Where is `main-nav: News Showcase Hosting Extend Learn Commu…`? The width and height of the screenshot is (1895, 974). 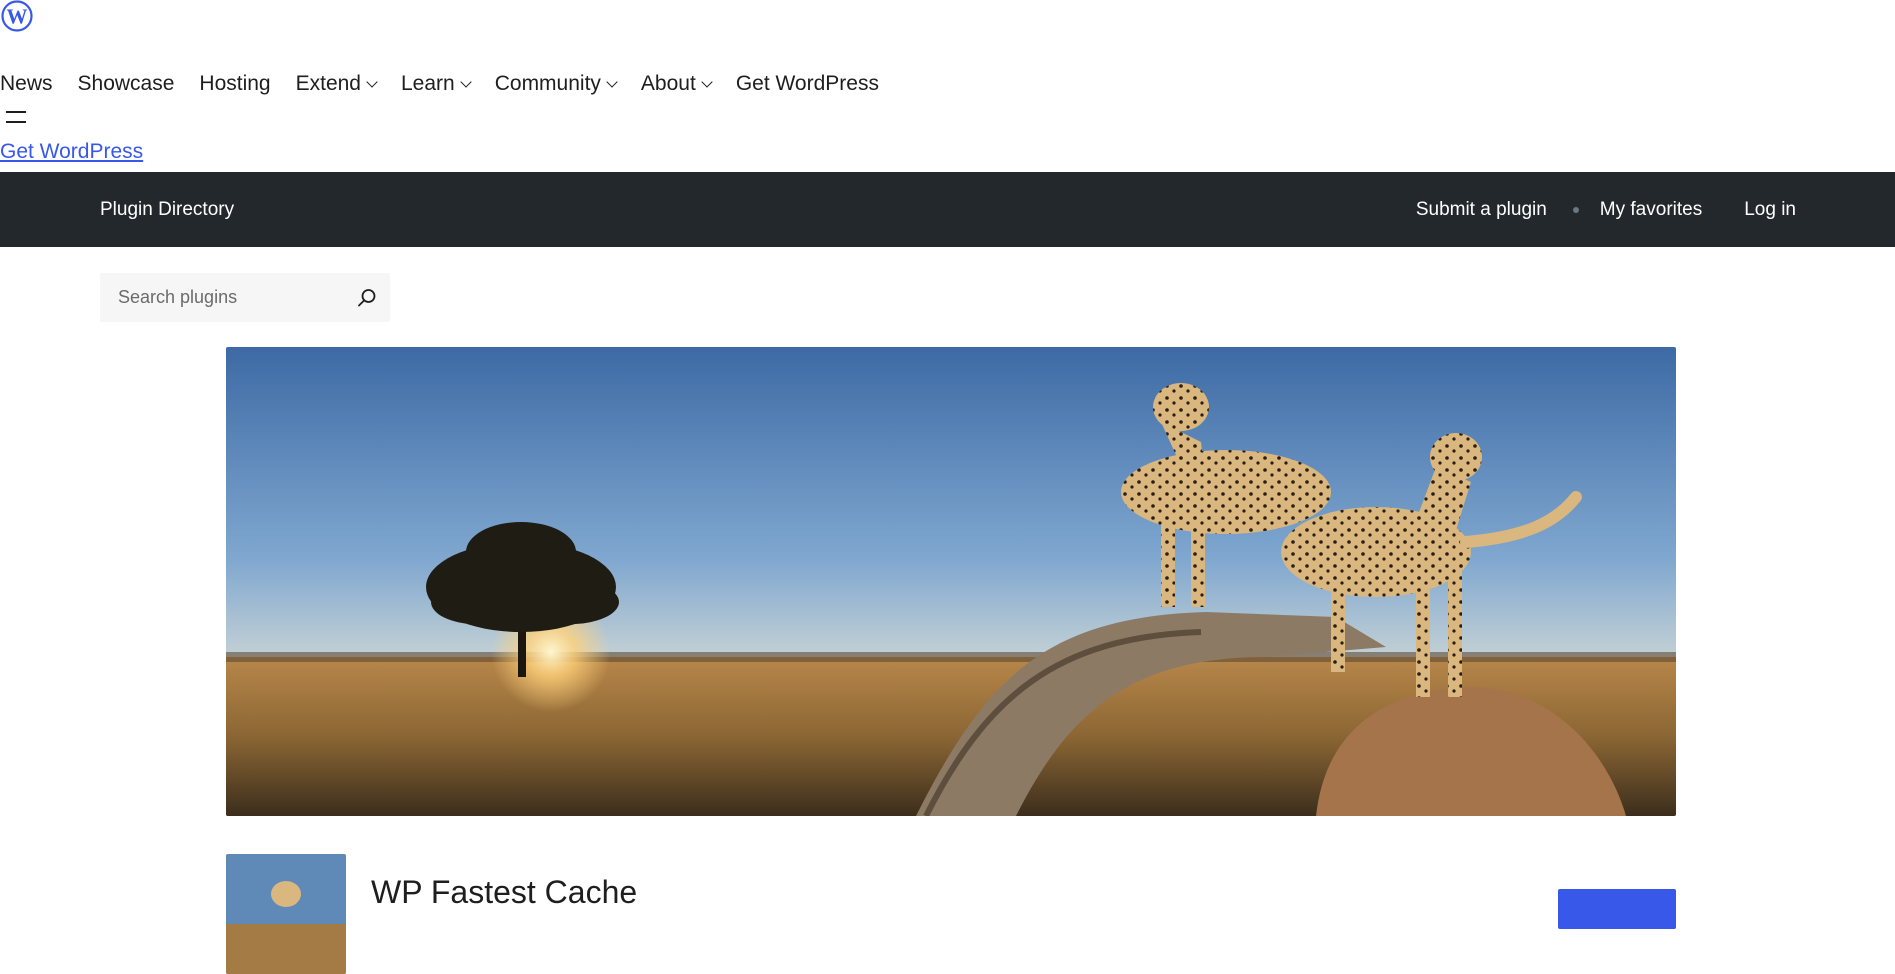
main-nav: News Showcase Hosting Extend Learn Commu… is located at coordinates (452, 84).